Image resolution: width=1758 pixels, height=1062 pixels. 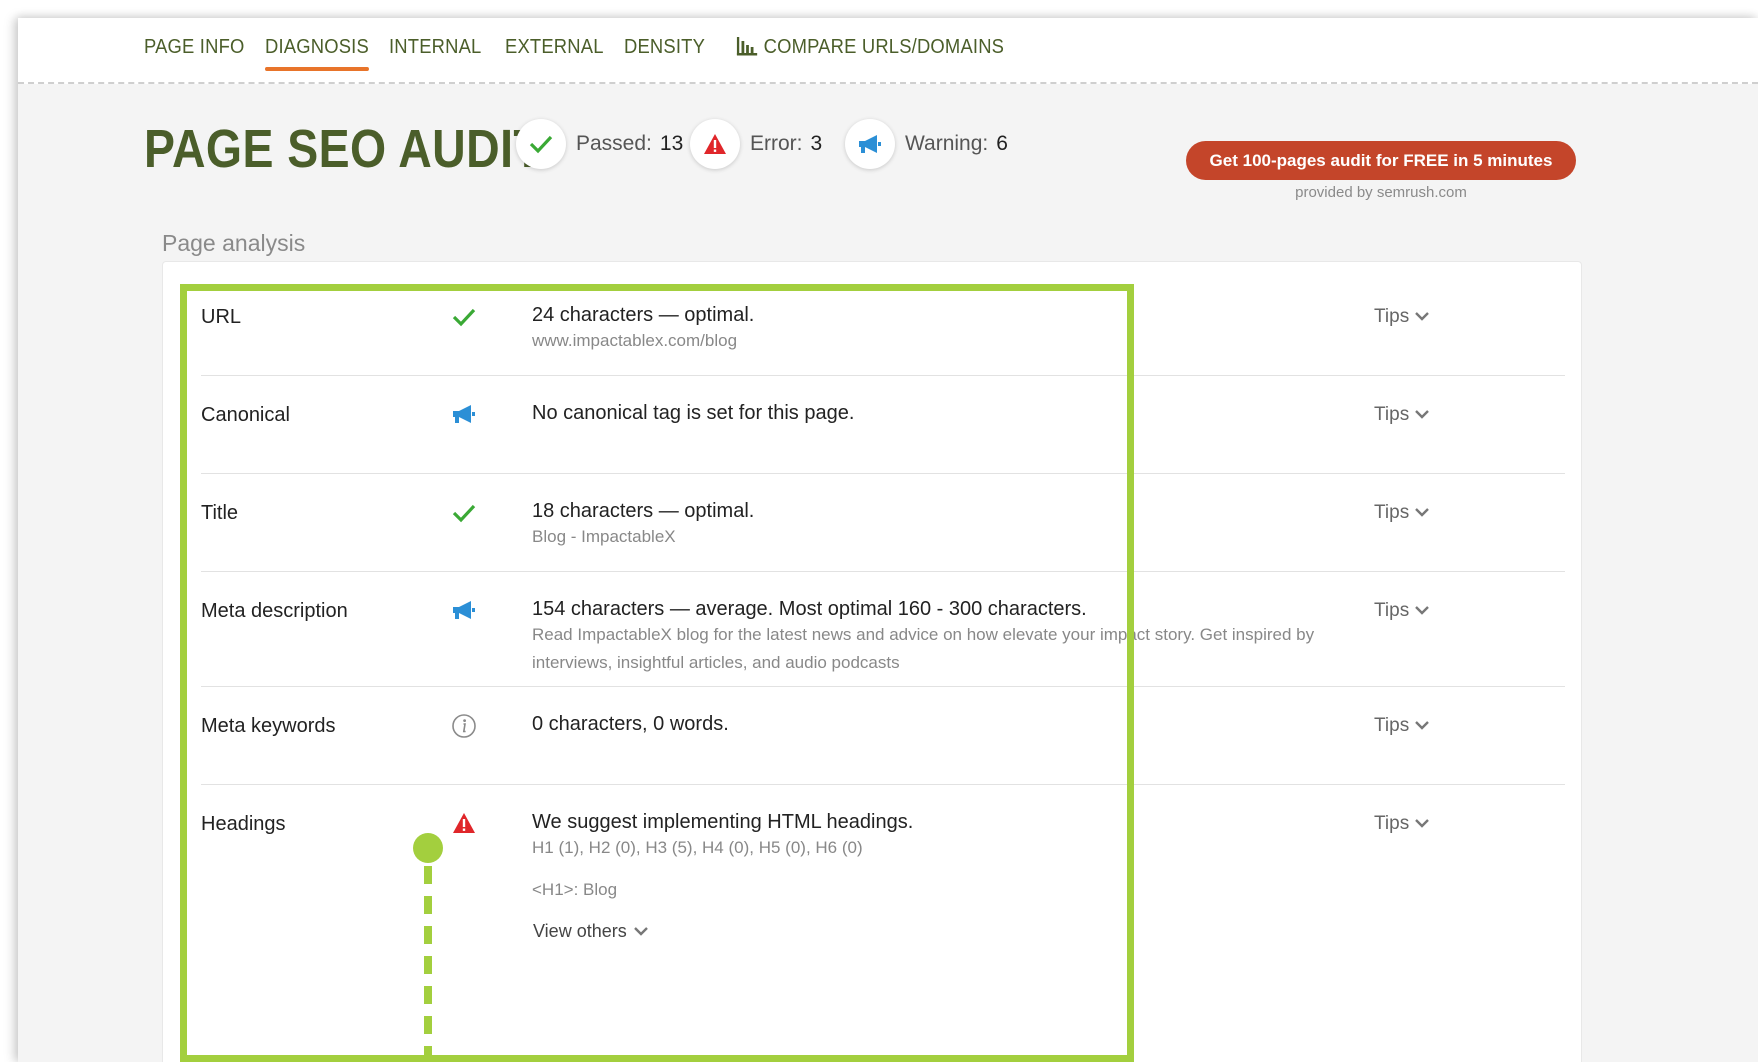 What do you see at coordinates (614, 143) in the screenshot?
I see `passed-label: Passed:` at bounding box center [614, 143].